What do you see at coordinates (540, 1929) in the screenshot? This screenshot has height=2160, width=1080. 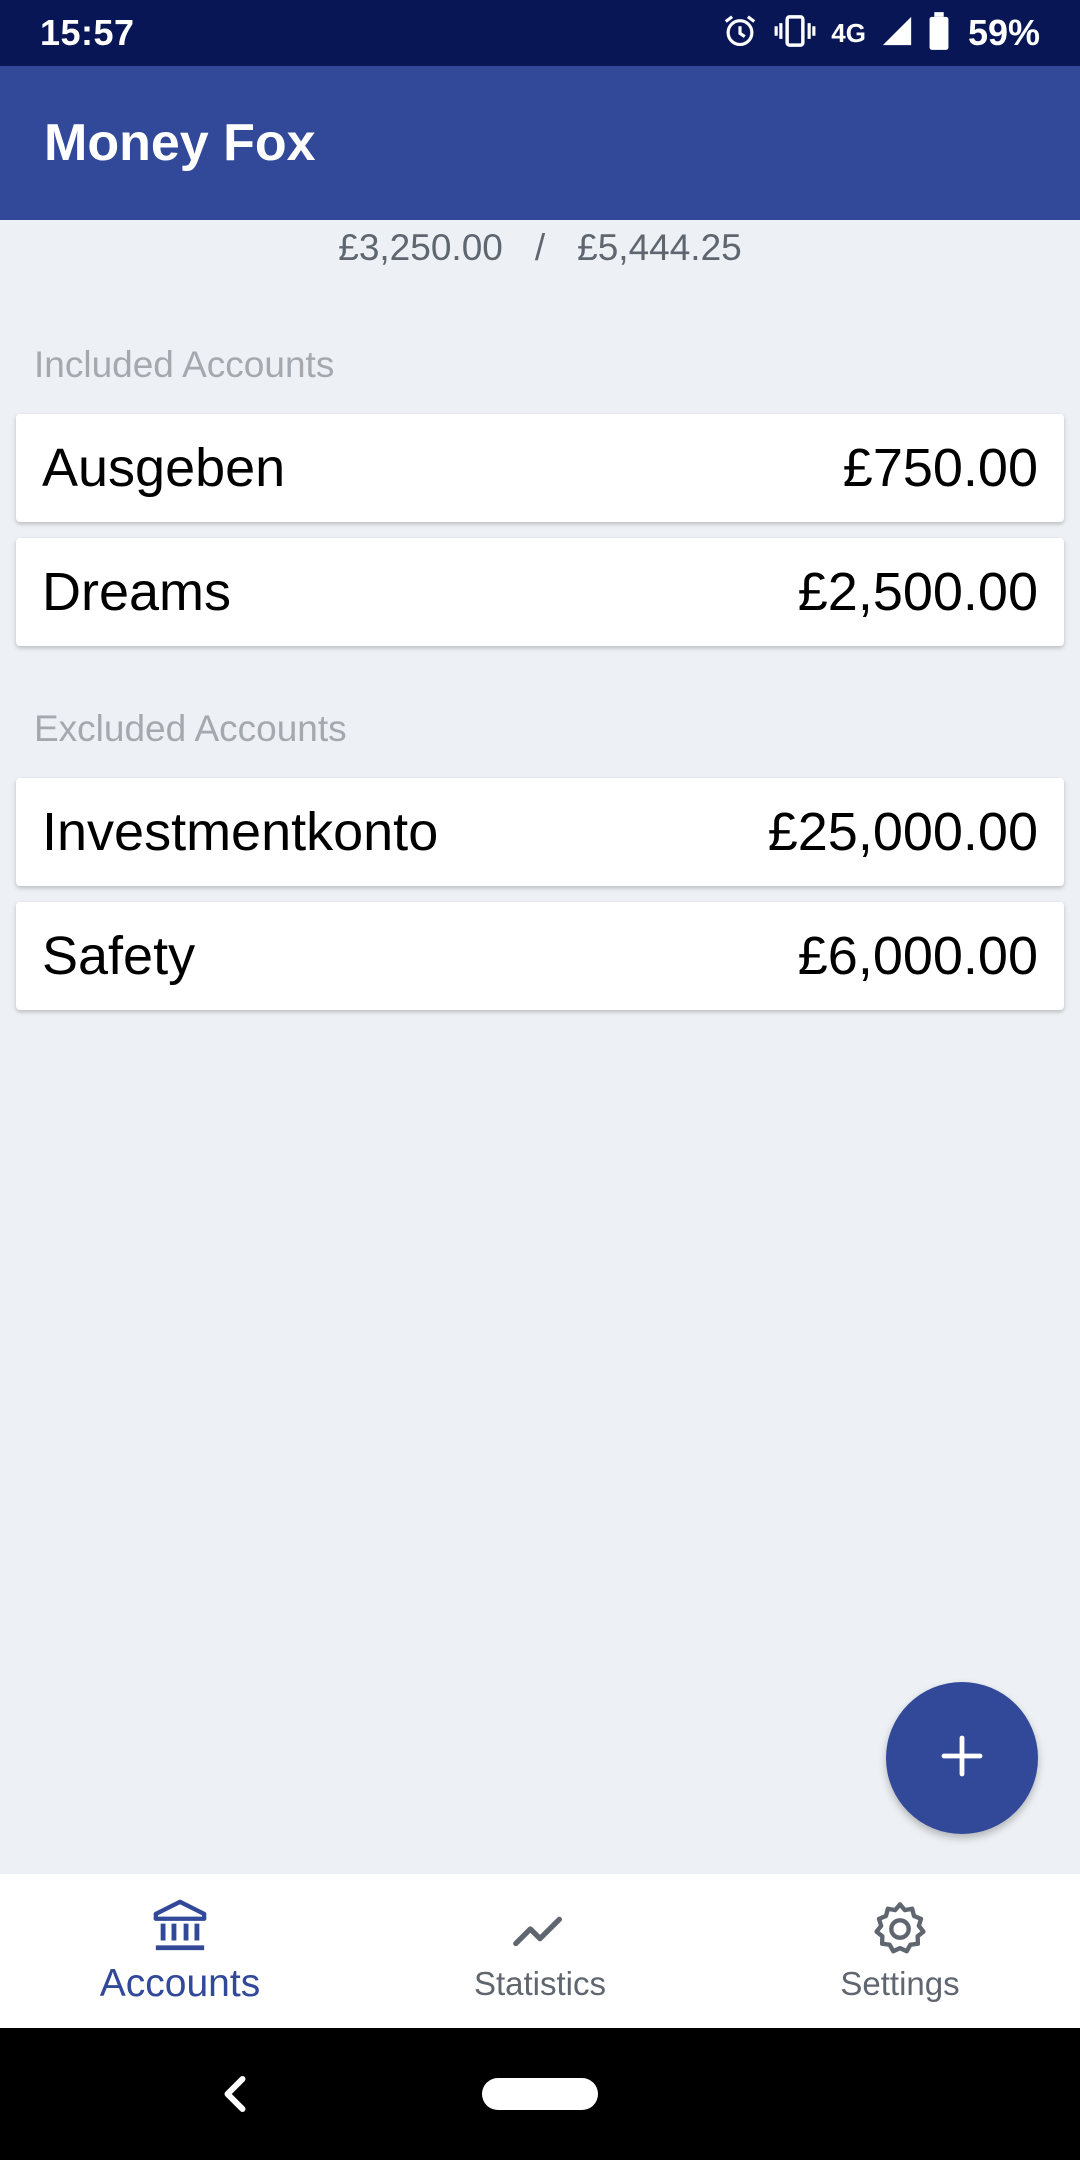 I see `trend-icon` at bounding box center [540, 1929].